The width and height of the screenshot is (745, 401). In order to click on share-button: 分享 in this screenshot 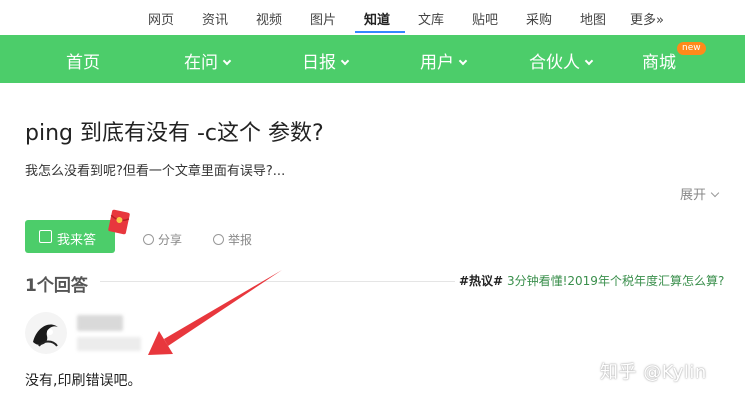, I will do `click(162, 239)`.